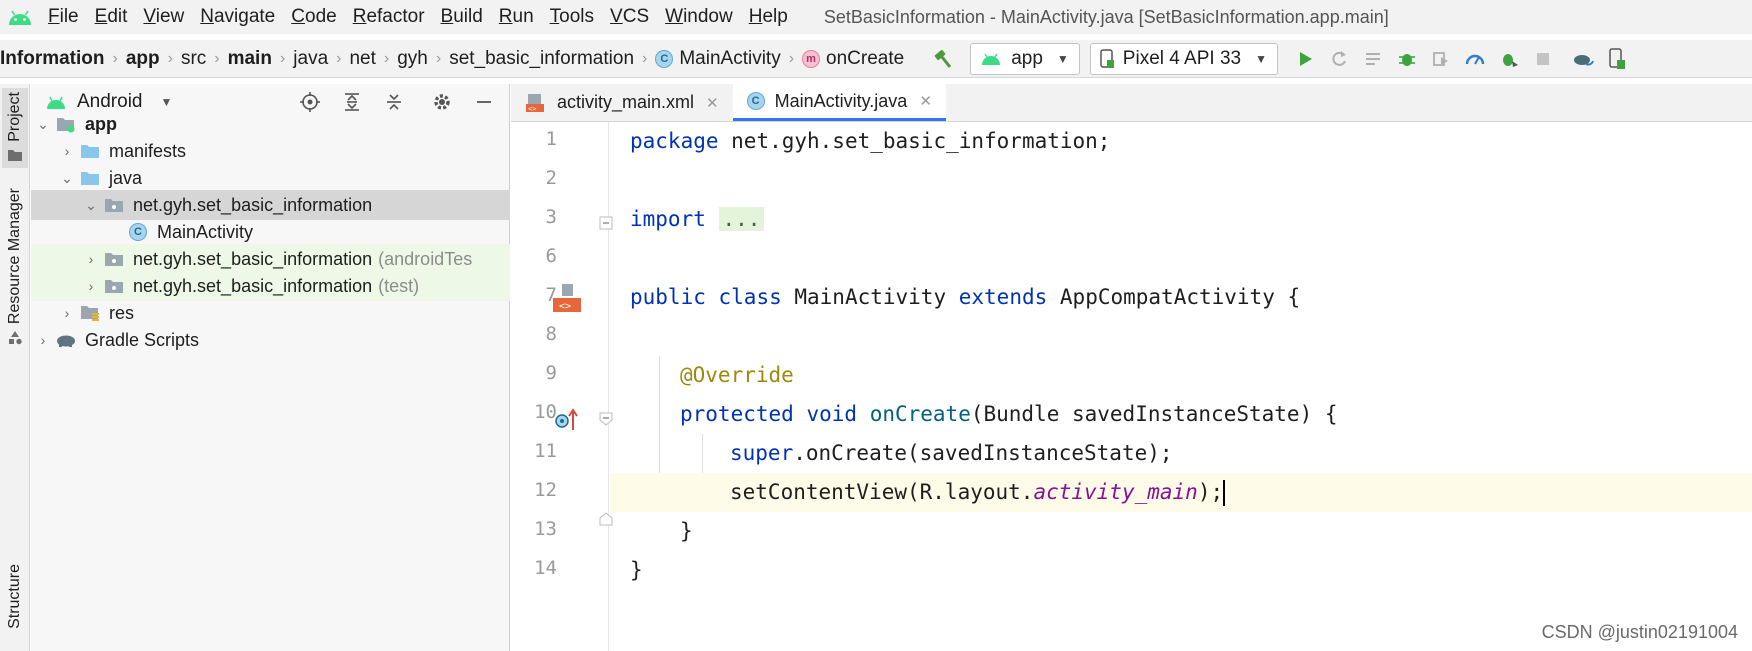  Describe the element at coordinates (122, 312) in the screenshot. I see `tree-item-label: res` at that location.